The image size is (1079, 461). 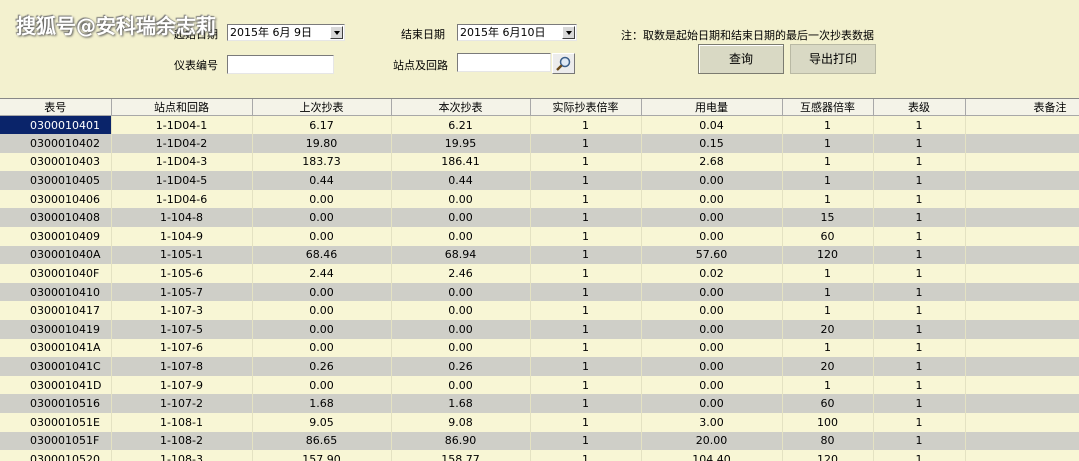 I want to click on table-cell: 1-105-6, so click(x=182, y=273).